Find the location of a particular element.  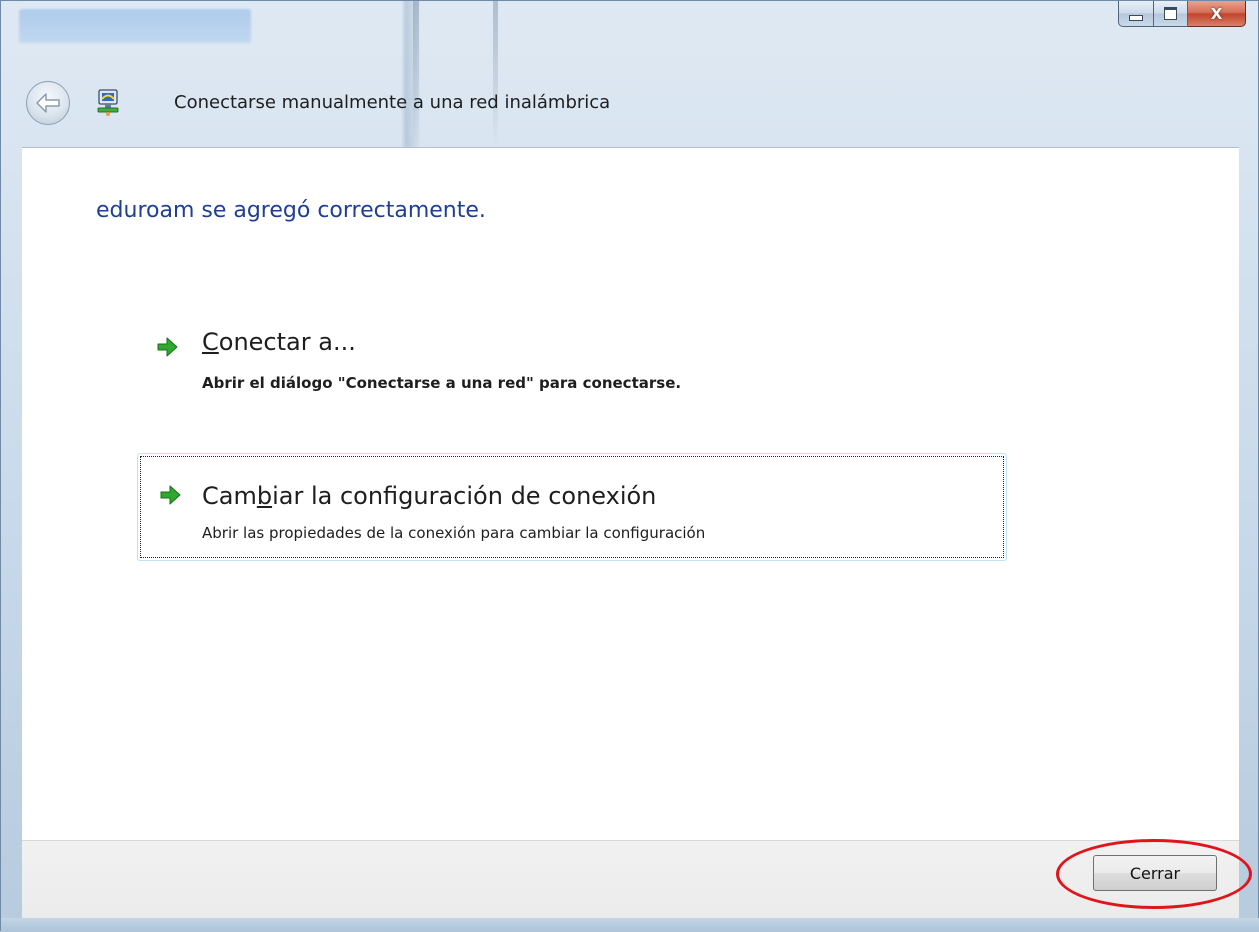

back-arrow-icon is located at coordinates (48, 103).